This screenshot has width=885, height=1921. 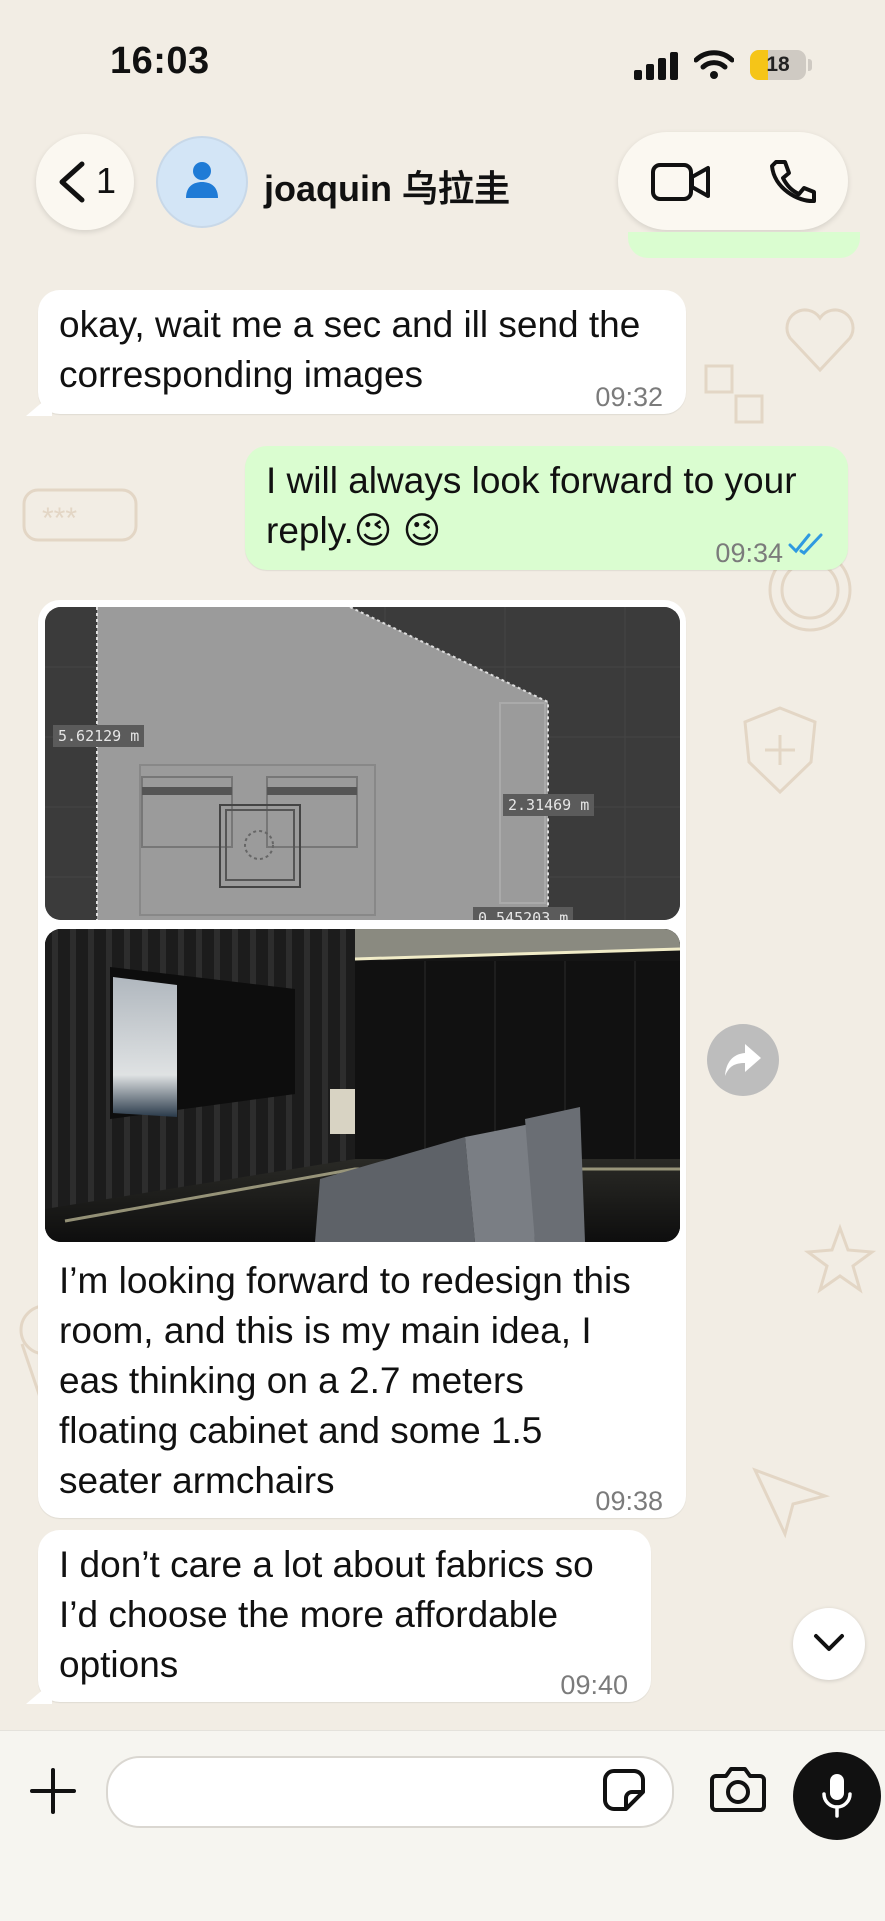 What do you see at coordinates (523, 913) in the screenshot?
I see `measurement-label: 0.545203 m` at bounding box center [523, 913].